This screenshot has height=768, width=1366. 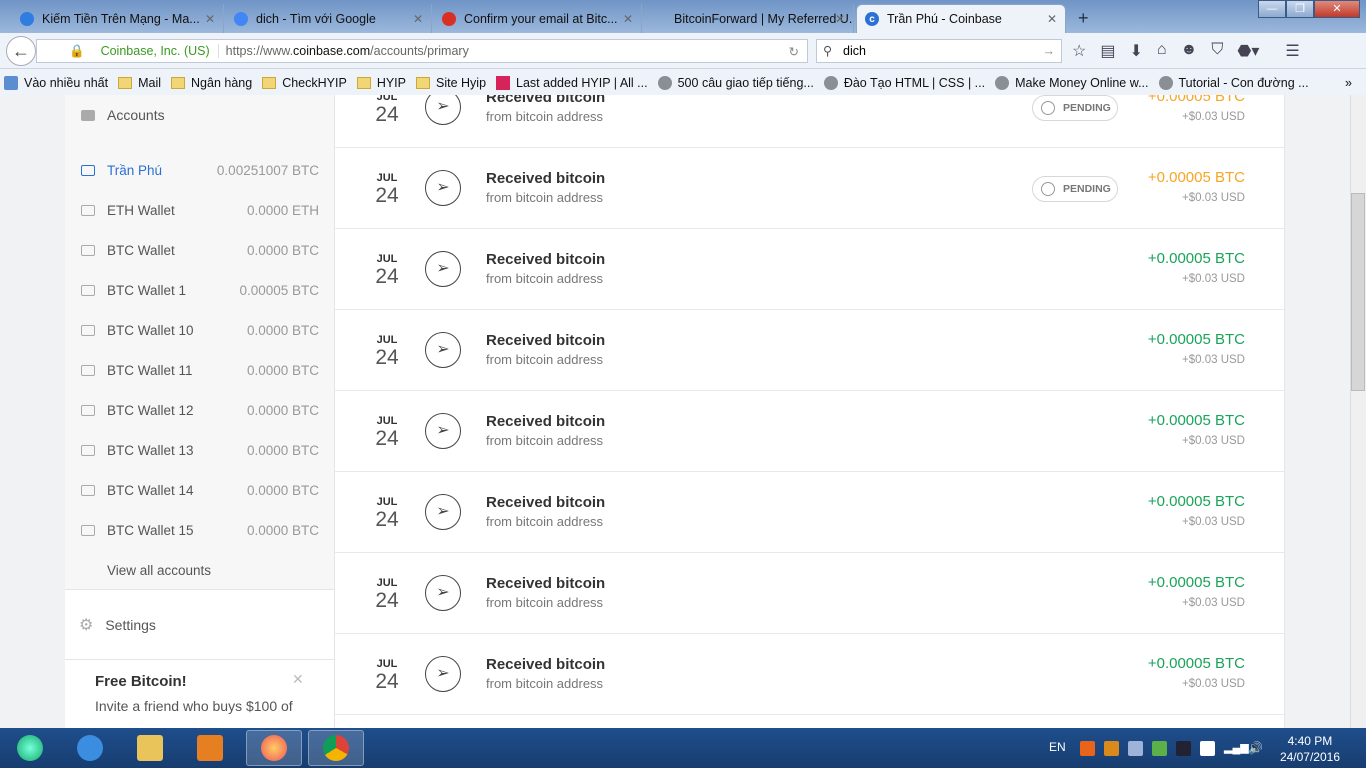 What do you see at coordinates (160, 51) in the screenshot?
I see `site-identity: Coinbase, Inc. (US)` at bounding box center [160, 51].